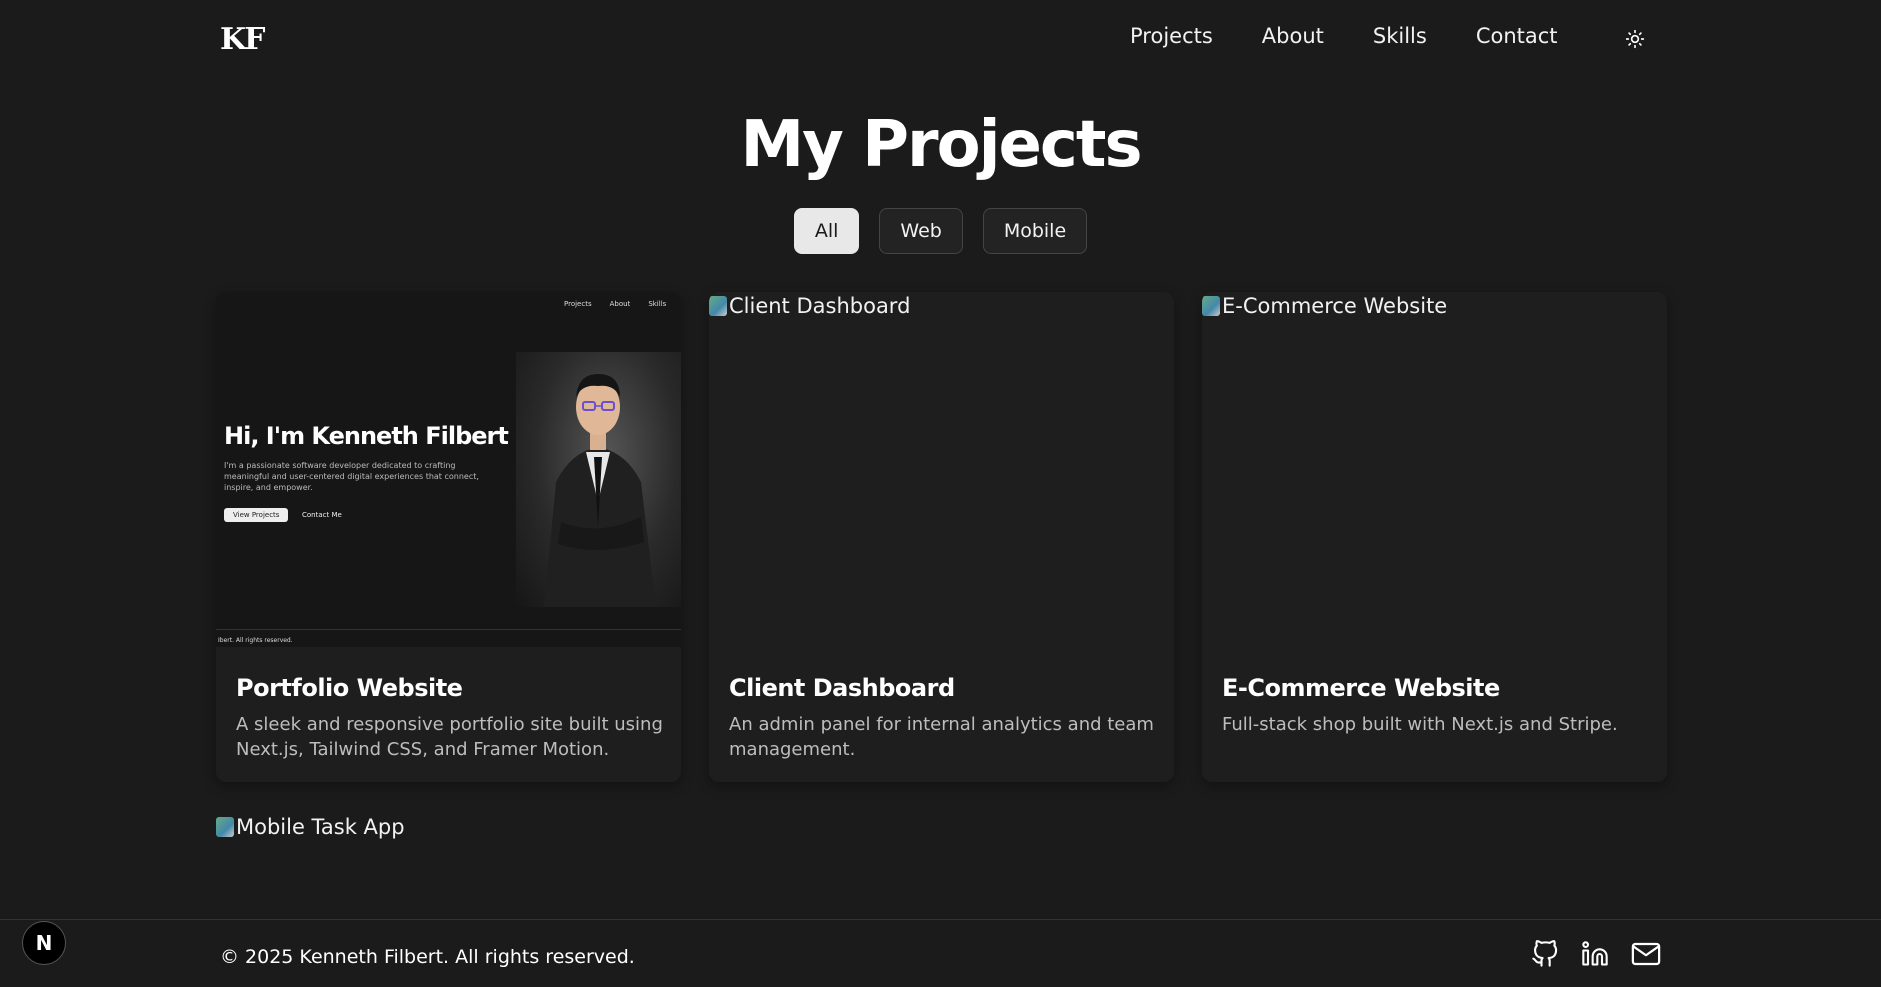  I want to click on project-filters: All Web Mobile, so click(940, 231).